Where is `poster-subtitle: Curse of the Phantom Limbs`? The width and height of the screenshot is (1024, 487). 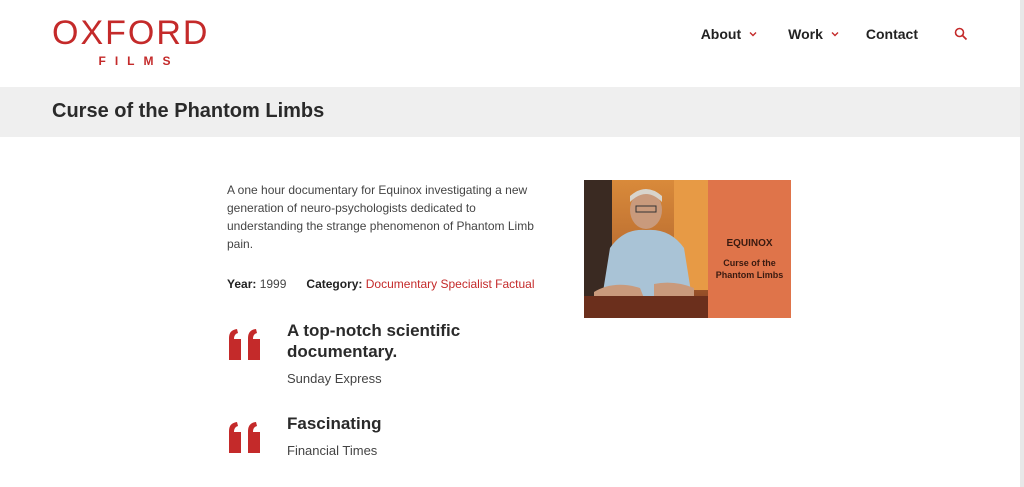 poster-subtitle: Curse of the Phantom Limbs is located at coordinates (749, 269).